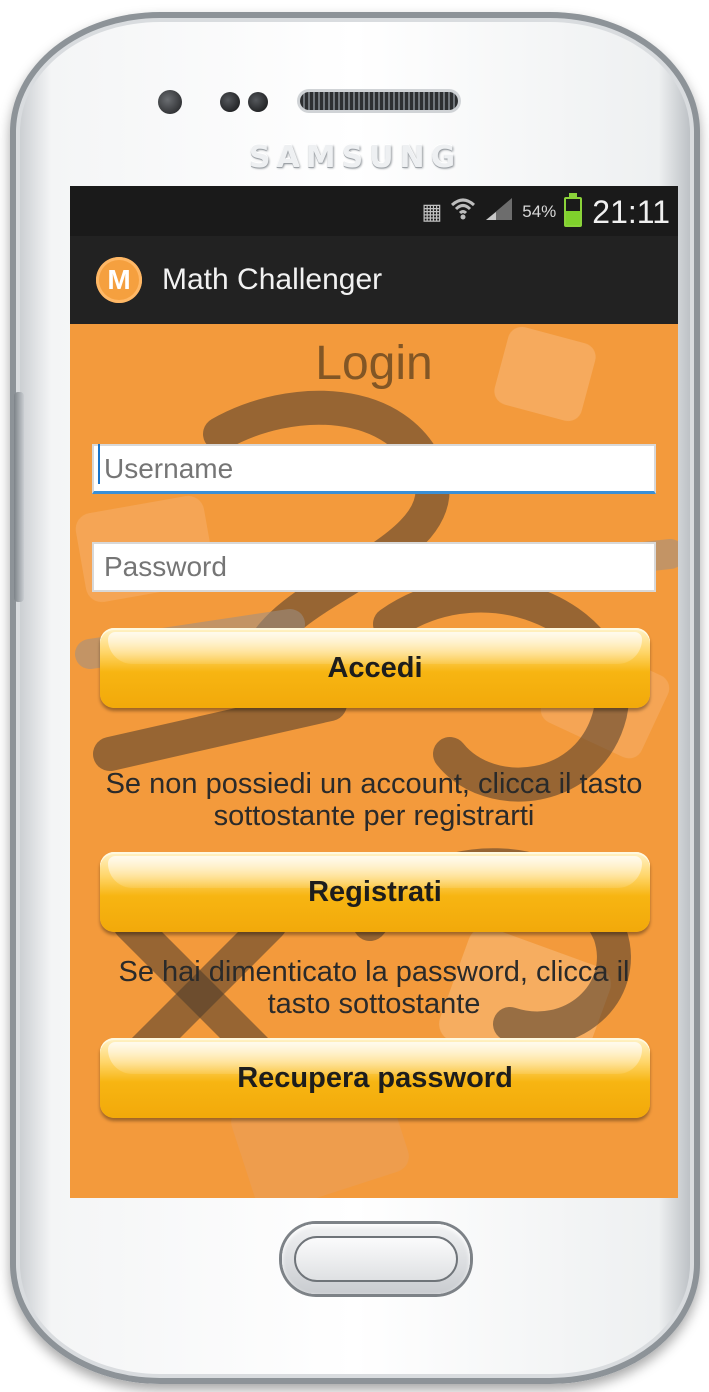 This screenshot has height=1392, width=709. I want to click on status-icons: ▦ 54% 21:11, so click(545, 212).